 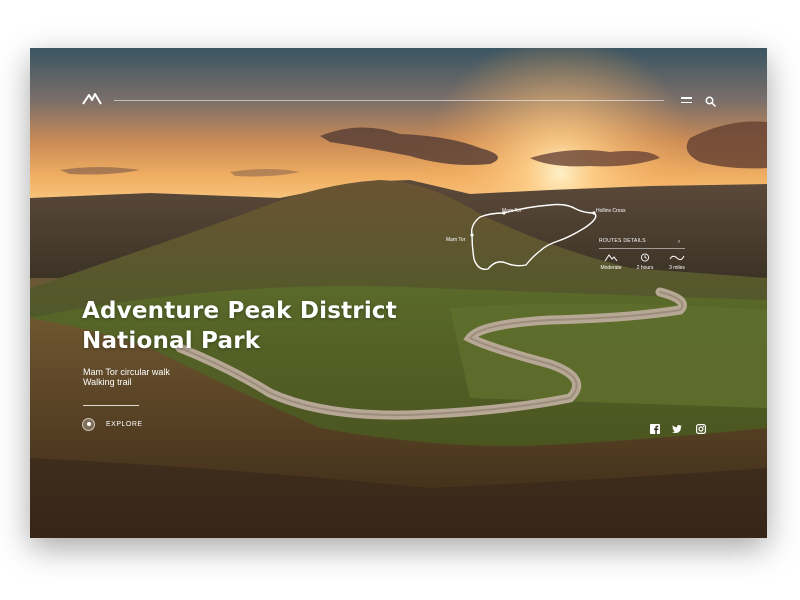 What do you see at coordinates (677, 268) in the screenshot?
I see `stat-distance-label: 3 miles` at bounding box center [677, 268].